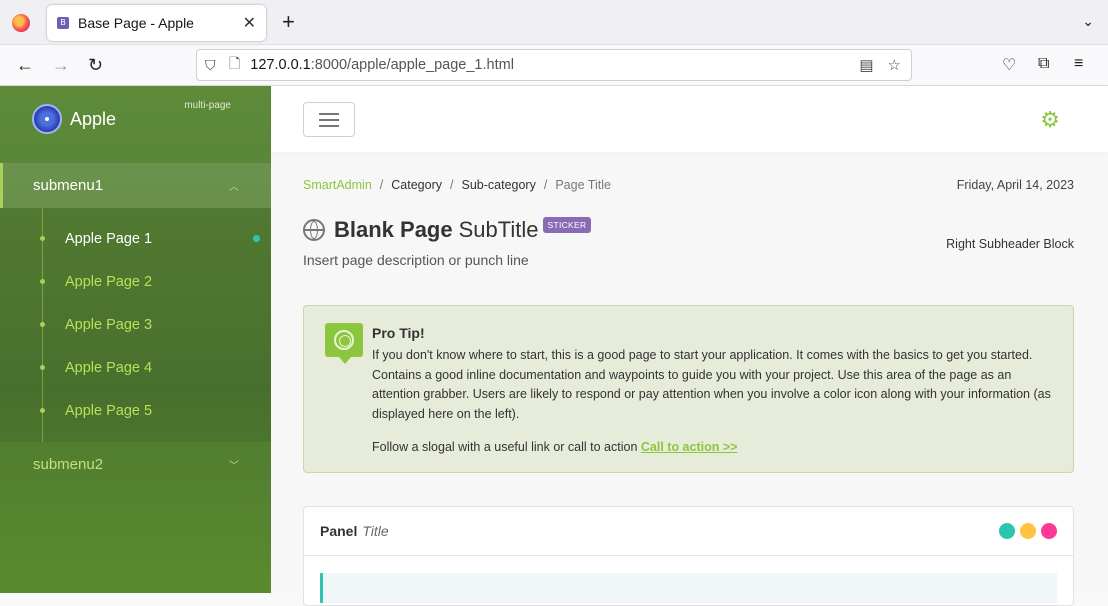 This screenshot has height=606, width=1108. Describe the element at coordinates (135, 185) in the screenshot. I see `submenu1-toggle: submenu1 ︿` at that location.